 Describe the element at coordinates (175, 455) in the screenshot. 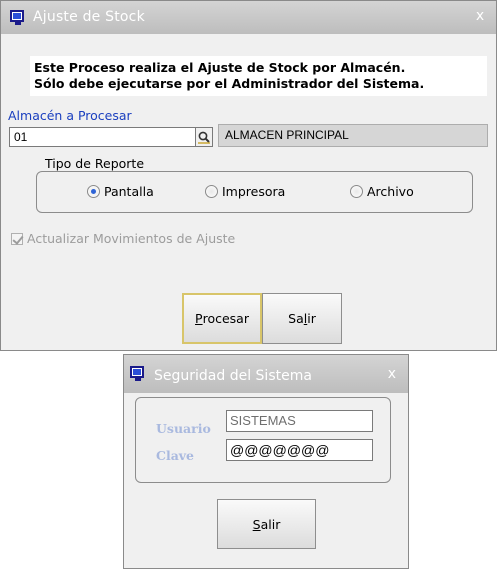

I see `clave-label: Clave` at that location.